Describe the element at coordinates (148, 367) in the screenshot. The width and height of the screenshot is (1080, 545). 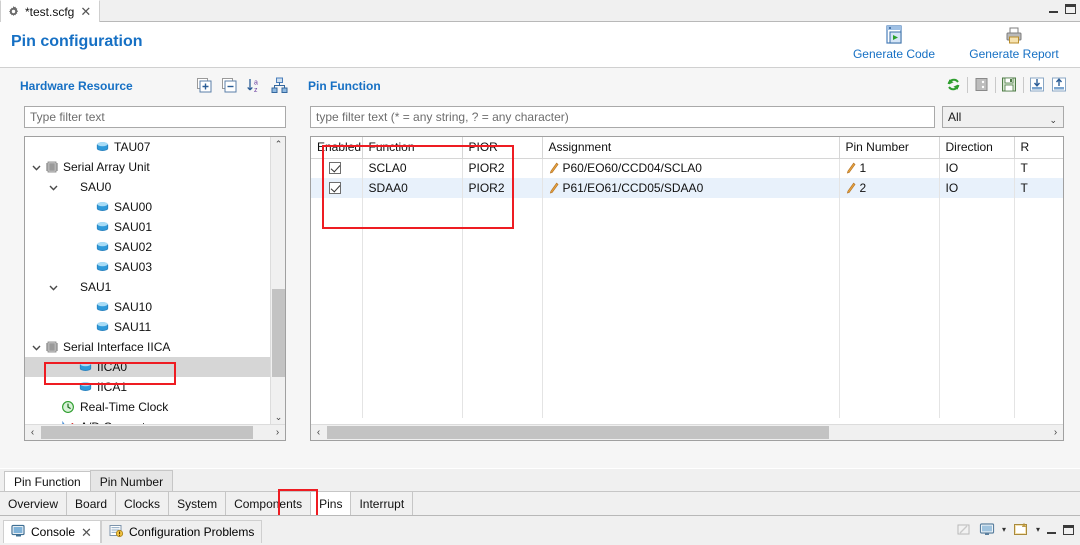
I see `tree-item-iica0: IICA0` at that location.